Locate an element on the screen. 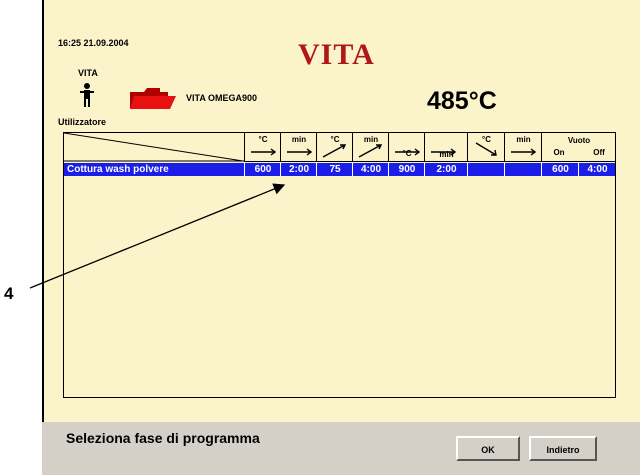 The image size is (640, 475). status-text: Seleziona fase di programma is located at coordinates (163, 438).